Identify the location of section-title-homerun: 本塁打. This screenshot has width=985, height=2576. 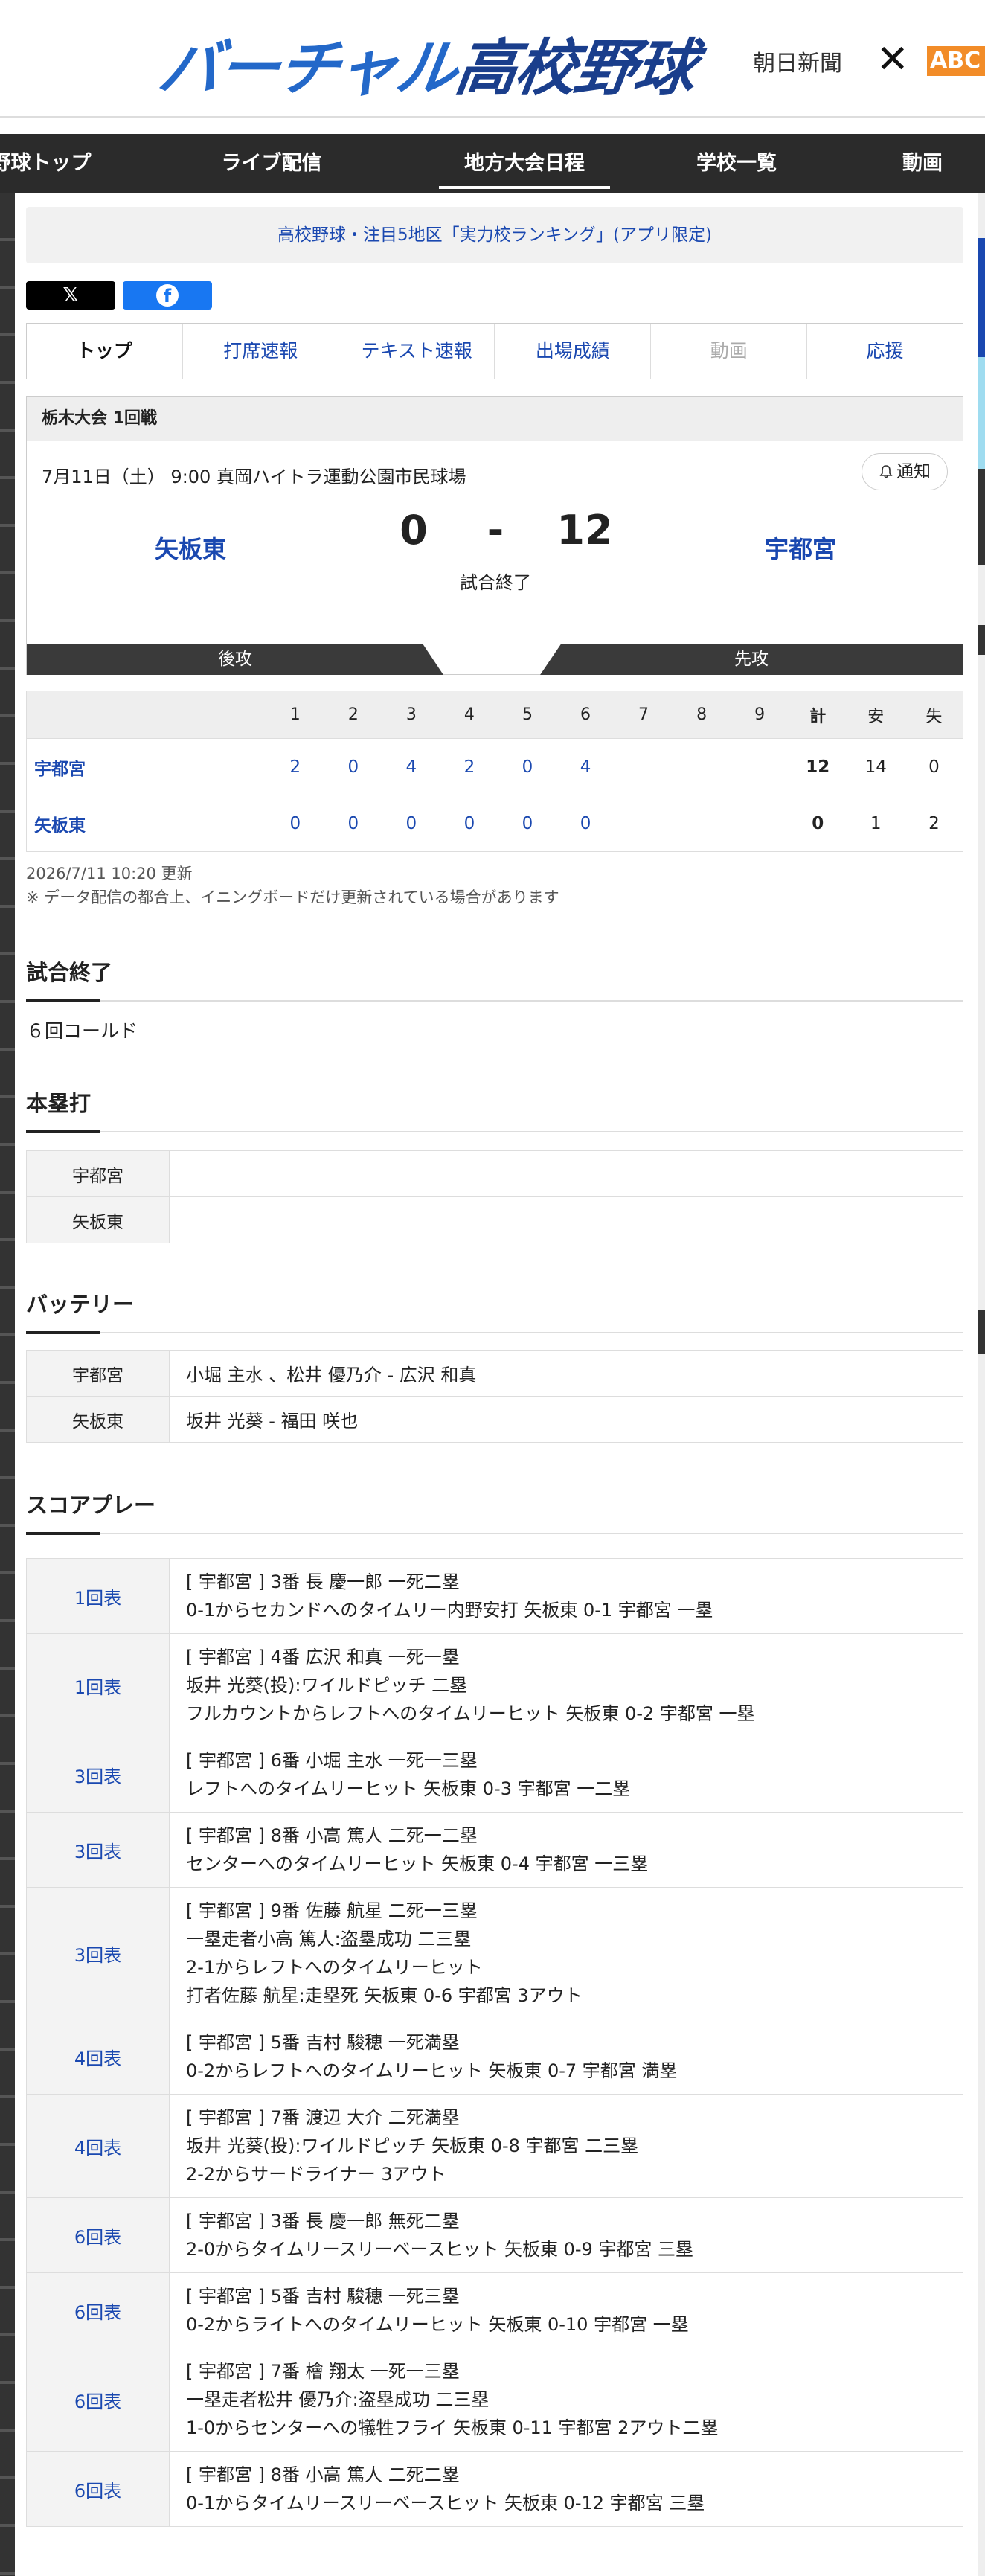
(59, 1103).